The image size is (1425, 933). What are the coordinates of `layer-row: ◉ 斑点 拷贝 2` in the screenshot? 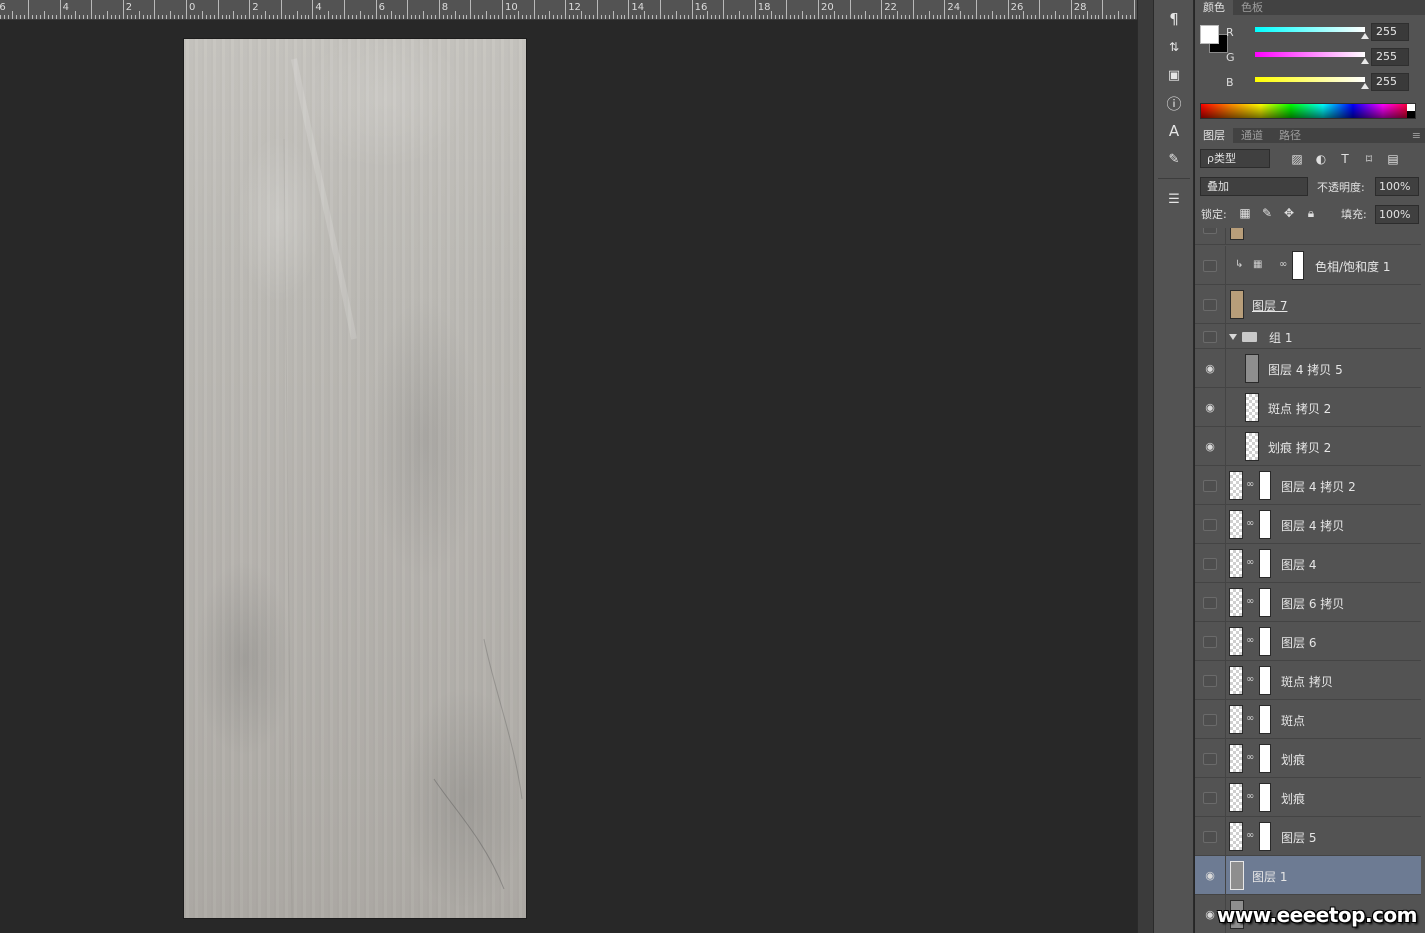 It's located at (1308, 407).